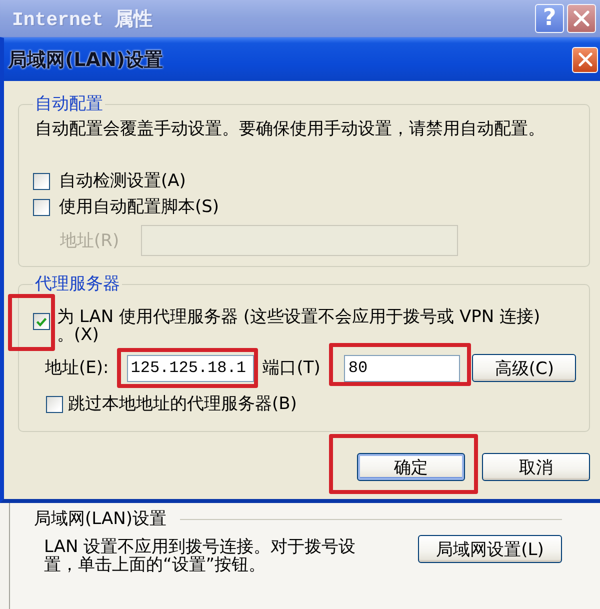  Describe the element at coordinates (77, 284) in the screenshot. I see `group-title: 代理服务器` at that location.